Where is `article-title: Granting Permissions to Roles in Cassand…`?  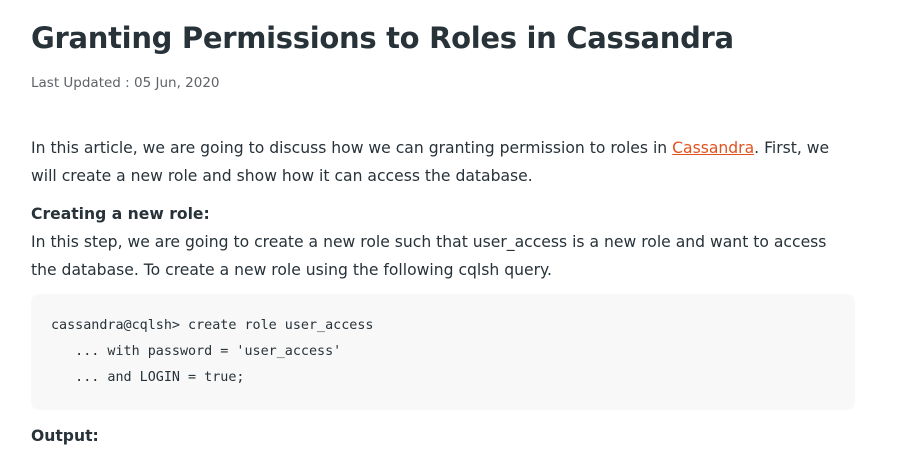
article-title: Granting Permissions to Roles in Cassand… is located at coordinates (382, 38).